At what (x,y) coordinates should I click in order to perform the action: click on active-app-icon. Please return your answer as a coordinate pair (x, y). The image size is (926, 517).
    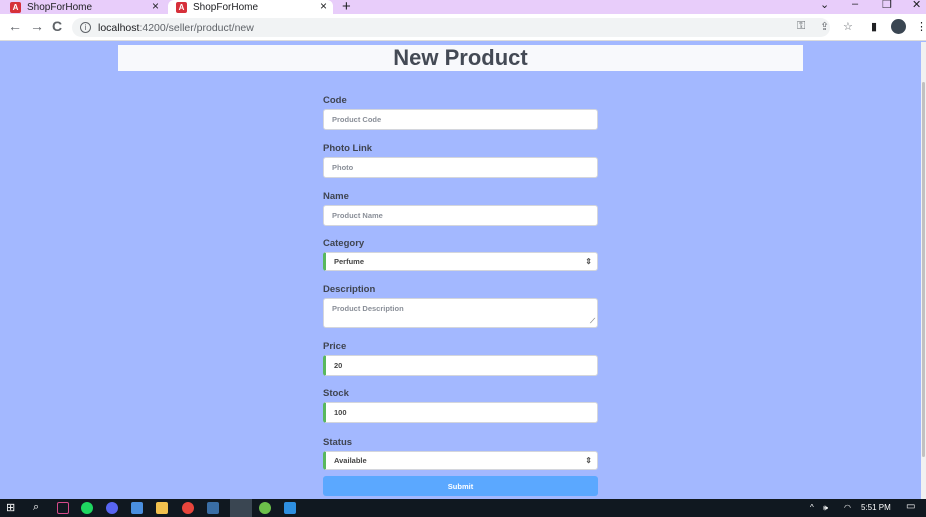
    Looking at the image, I should click on (241, 508).